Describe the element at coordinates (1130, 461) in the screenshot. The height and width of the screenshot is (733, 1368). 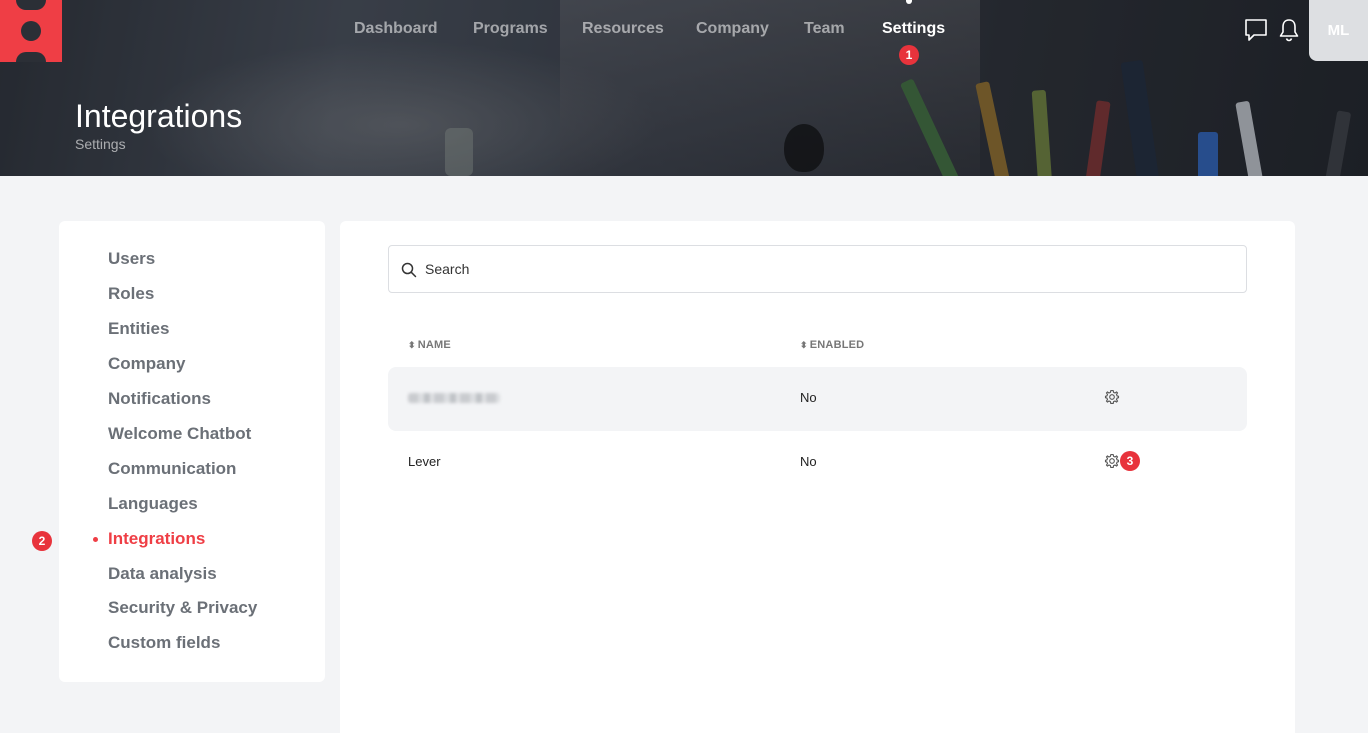
I see `step-badge-3: 3` at that location.